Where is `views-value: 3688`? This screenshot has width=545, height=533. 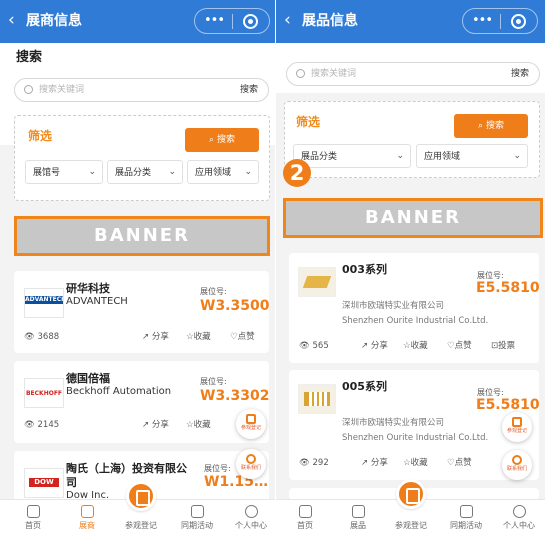
views-value: 3688 is located at coordinates (48, 337).